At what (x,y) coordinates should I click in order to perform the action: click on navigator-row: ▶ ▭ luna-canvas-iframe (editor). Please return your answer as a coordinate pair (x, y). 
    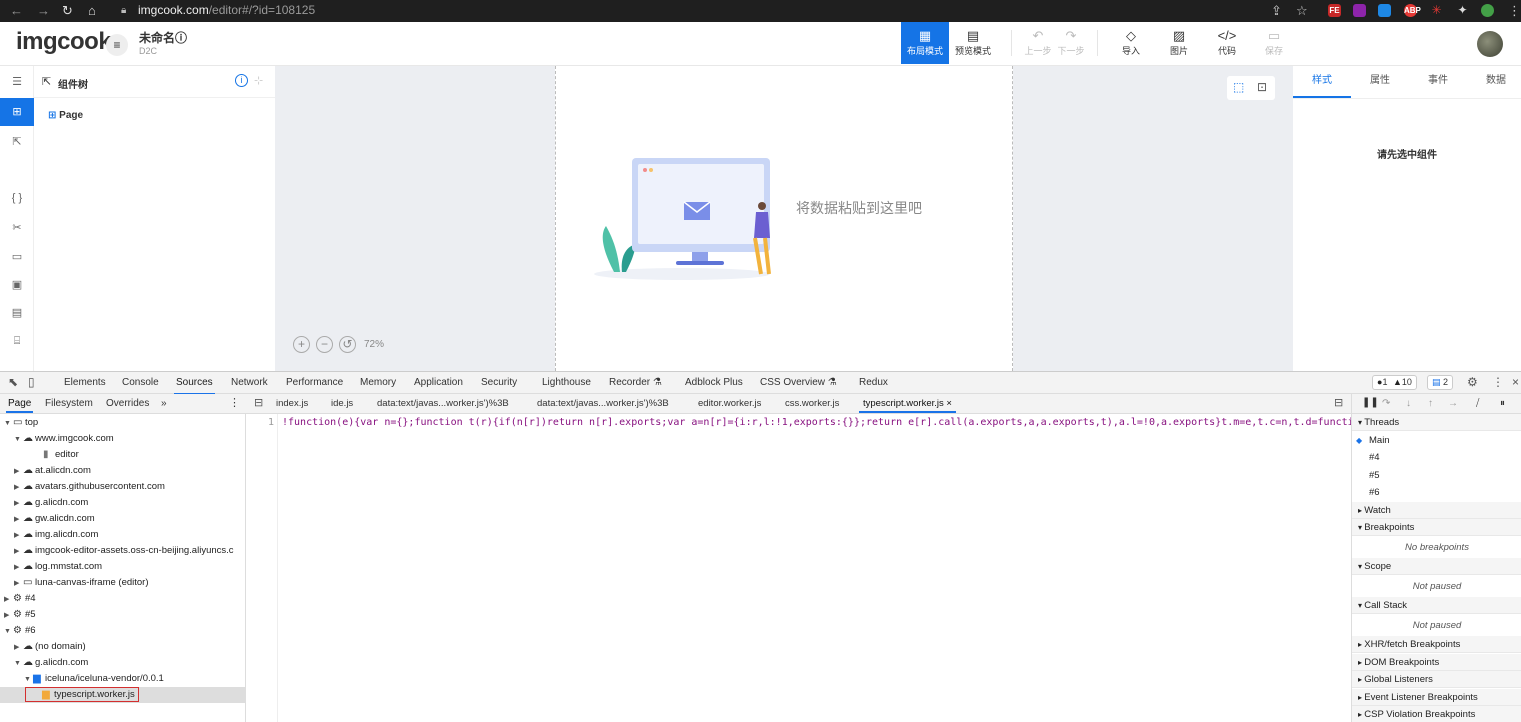
    Looking at the image, I should click on (122, 583).